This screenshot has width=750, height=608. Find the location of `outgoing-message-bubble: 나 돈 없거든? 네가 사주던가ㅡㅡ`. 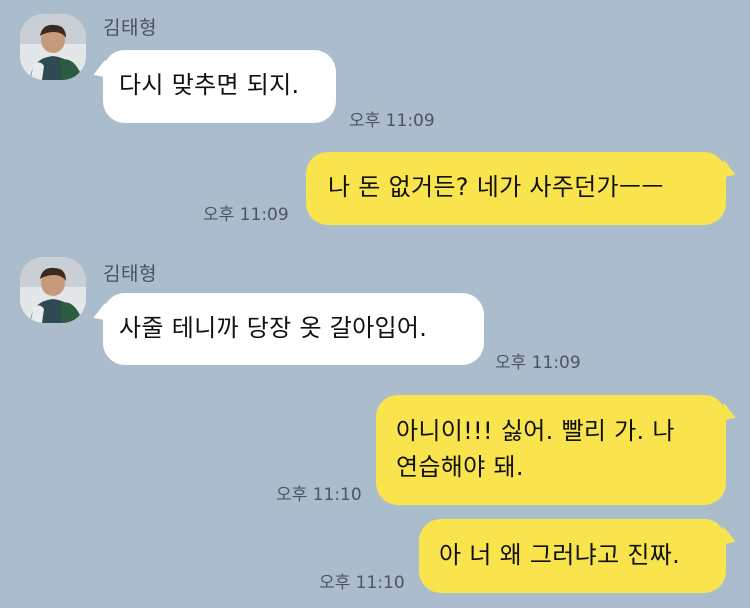

outgoing-message-bubble: 나 돈 없거든? 네가 사주던가ㅡㅡ is located at coordinates (516, 188).